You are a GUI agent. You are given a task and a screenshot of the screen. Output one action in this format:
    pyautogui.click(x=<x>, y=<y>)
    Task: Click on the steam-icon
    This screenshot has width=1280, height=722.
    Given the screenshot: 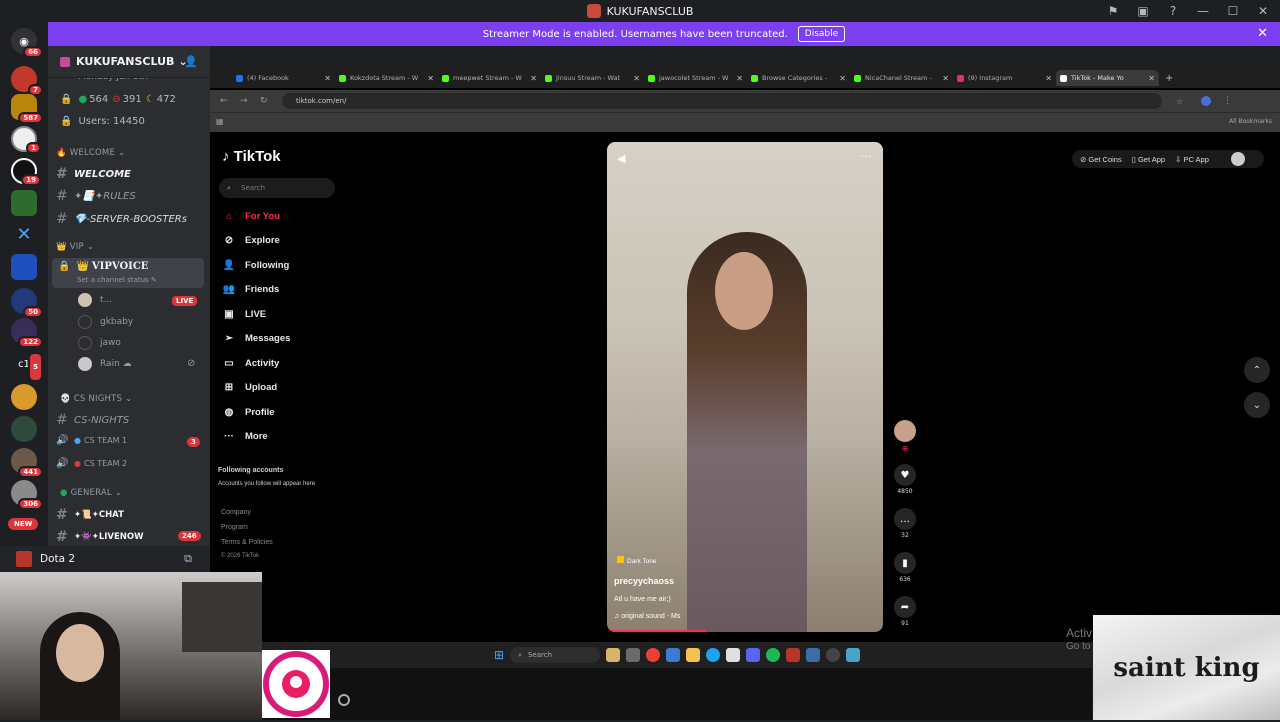 What is the action you would take?
    pyautogui.click(x=813, y=655)
    